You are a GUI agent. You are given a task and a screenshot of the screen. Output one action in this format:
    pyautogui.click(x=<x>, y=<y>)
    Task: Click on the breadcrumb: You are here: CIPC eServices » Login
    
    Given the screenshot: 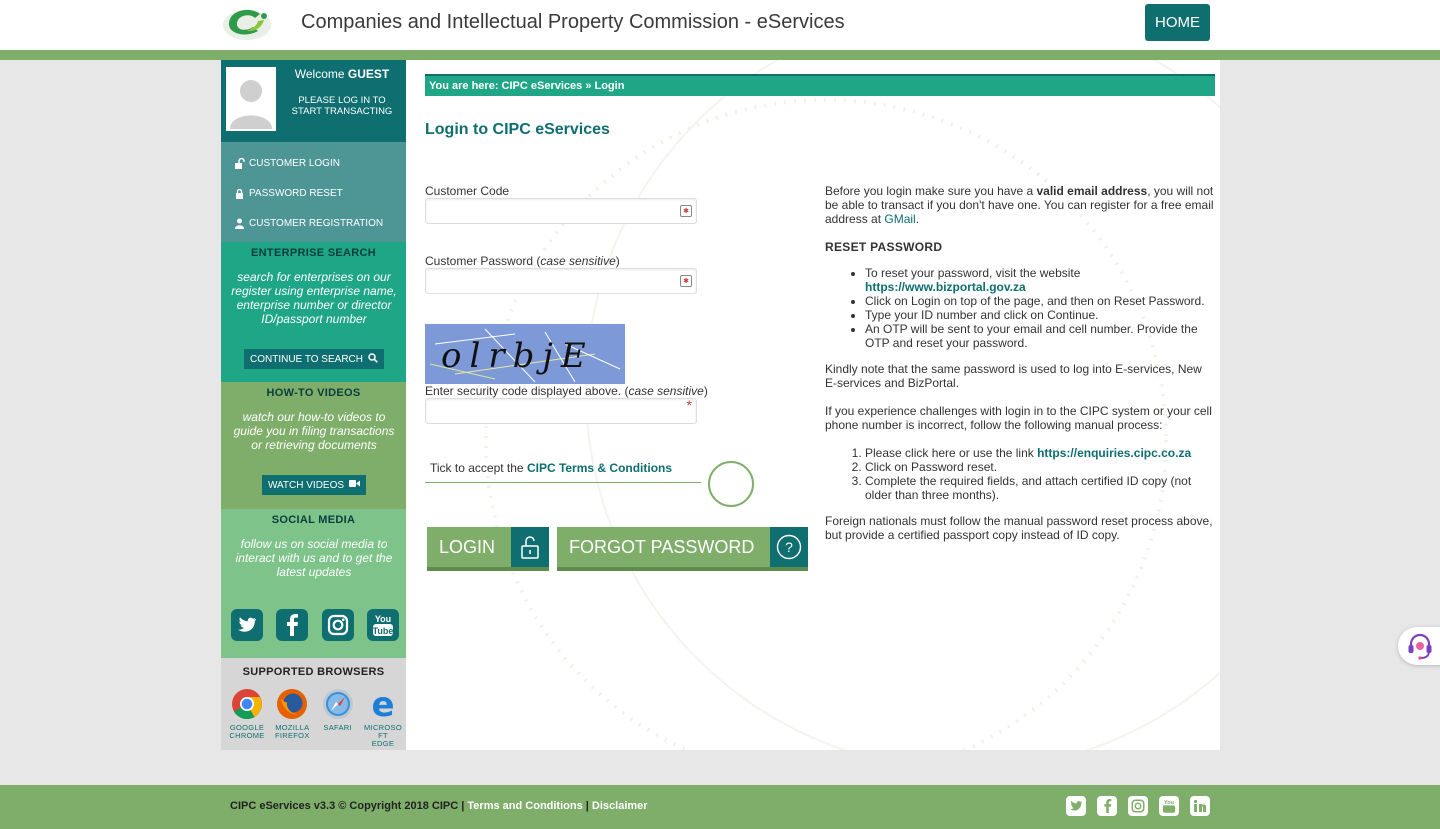 What is the action you would take?
    pyautogui.click(x=820, y=85)
    